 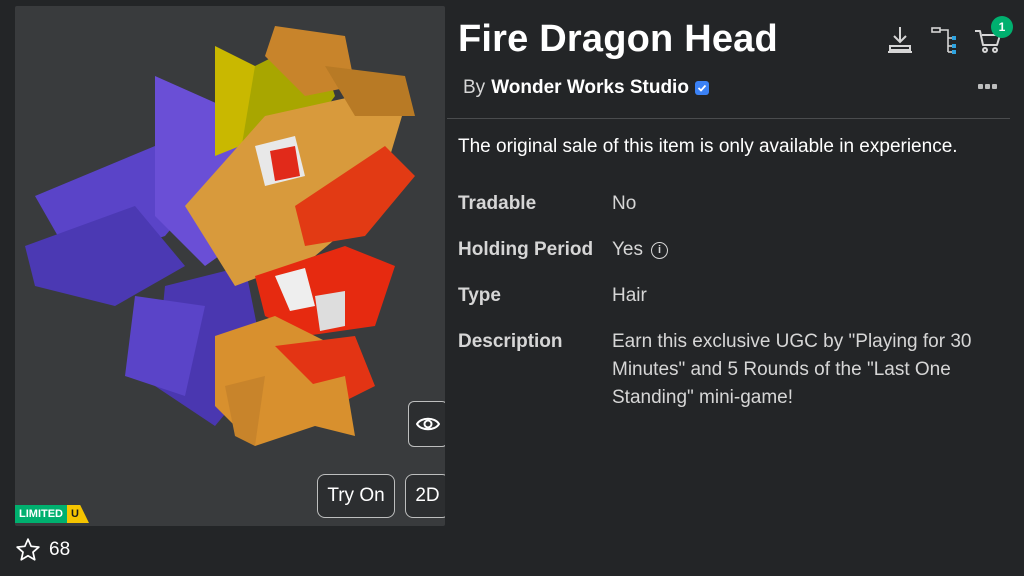 I want to click on hierarchy-icon, so click(x=943, y=40).